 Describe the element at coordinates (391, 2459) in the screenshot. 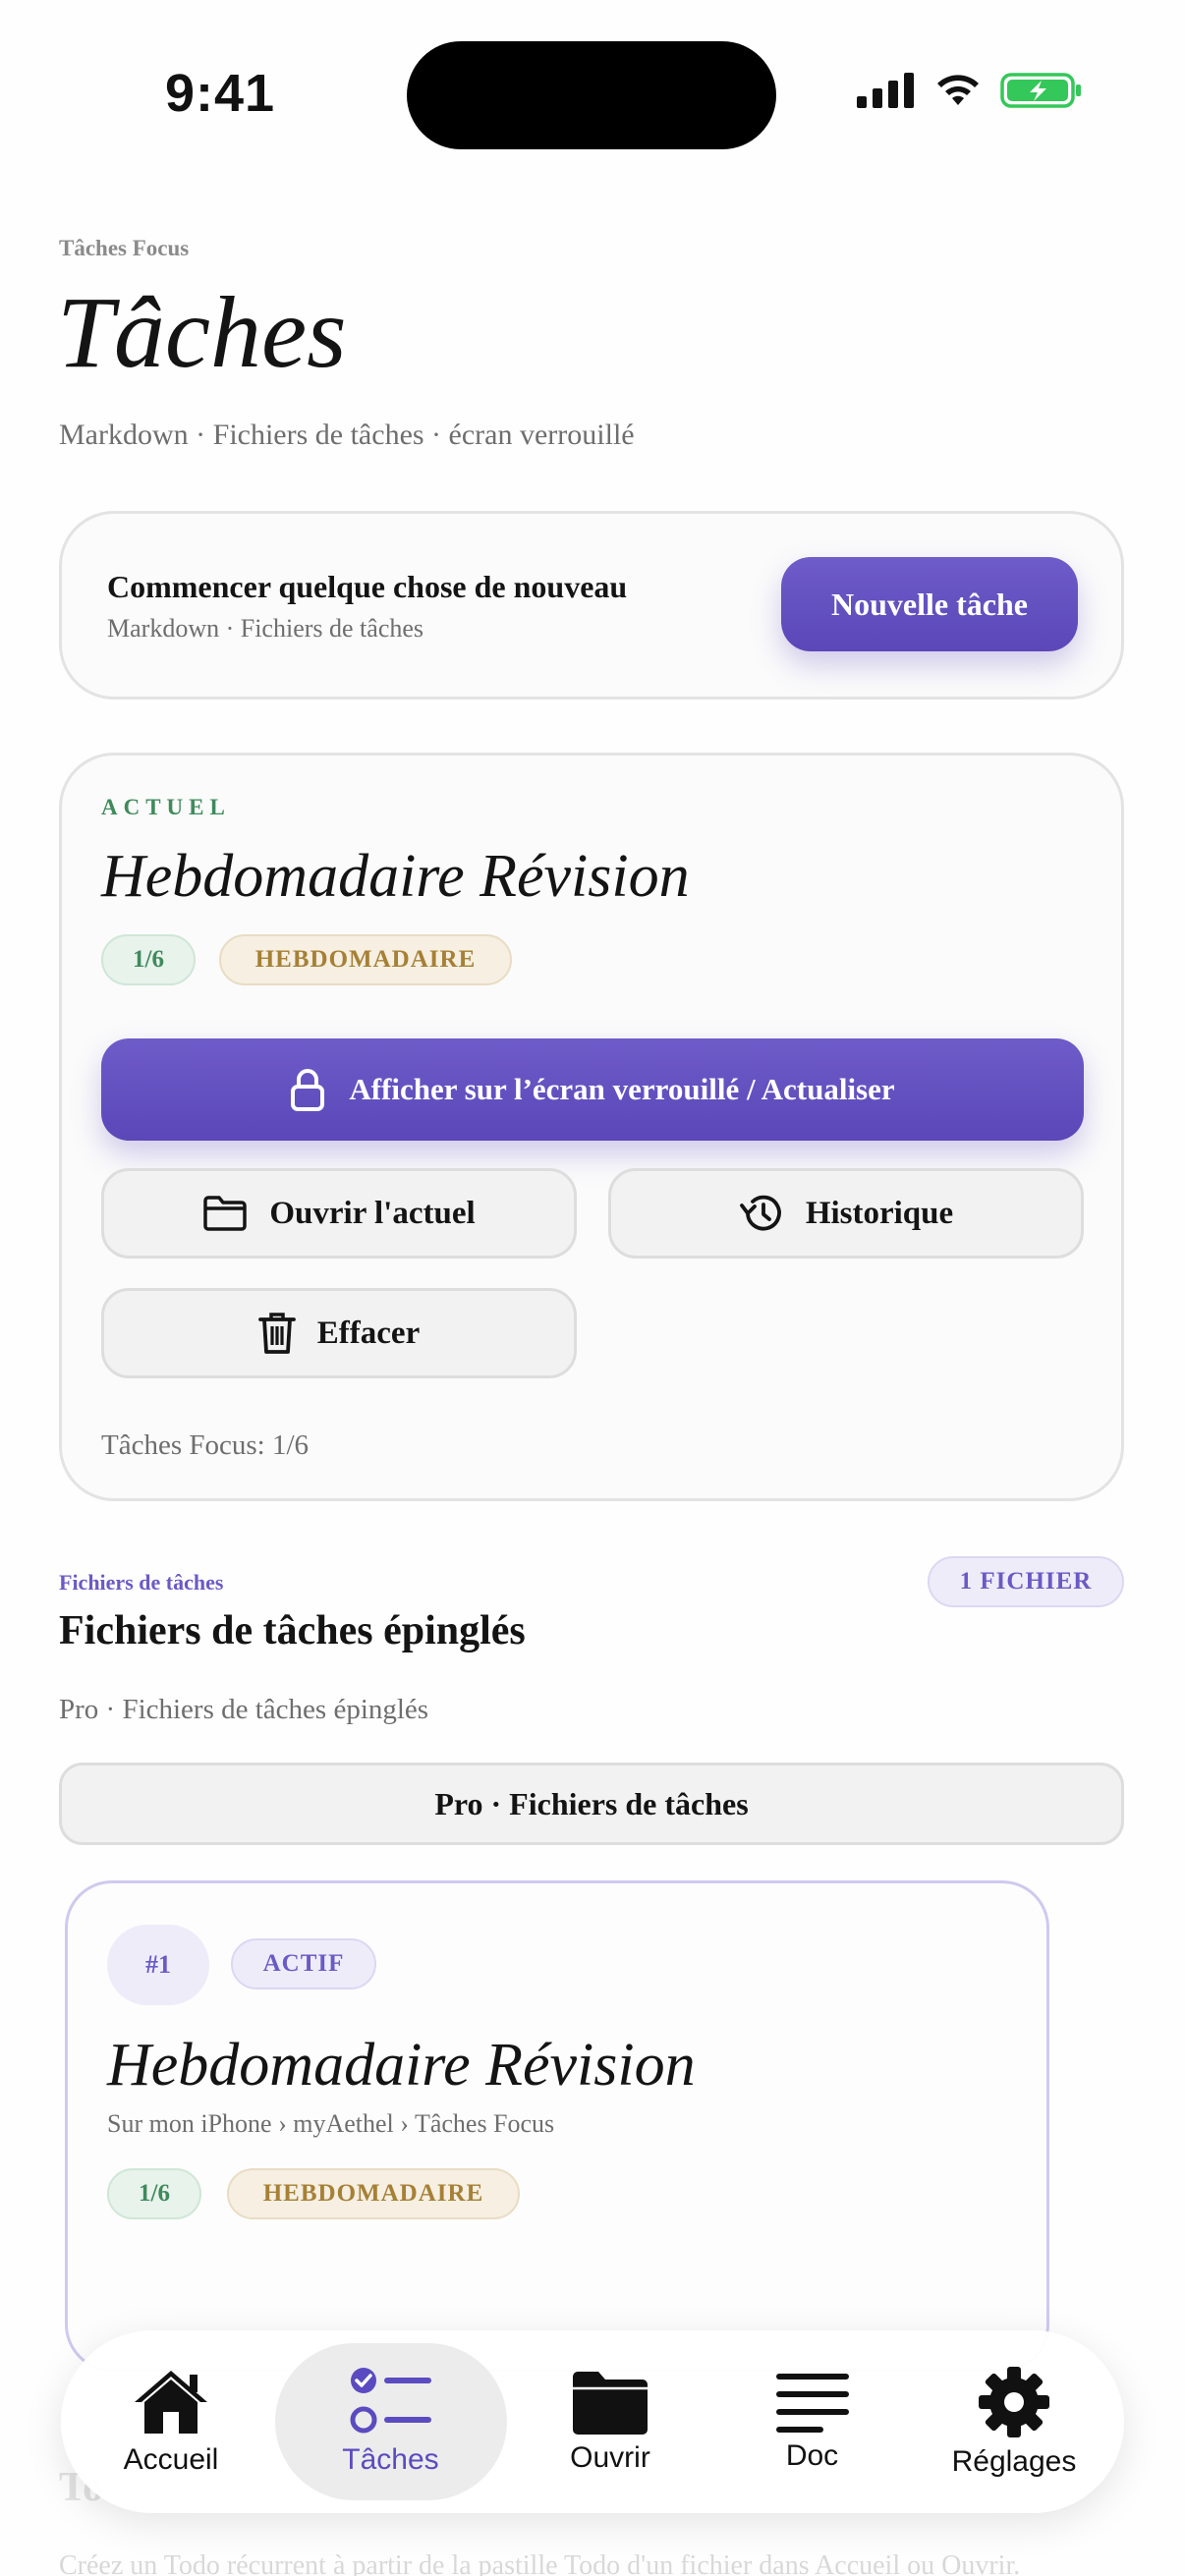

I see `tab-tasks-label: Tâches` at that location.